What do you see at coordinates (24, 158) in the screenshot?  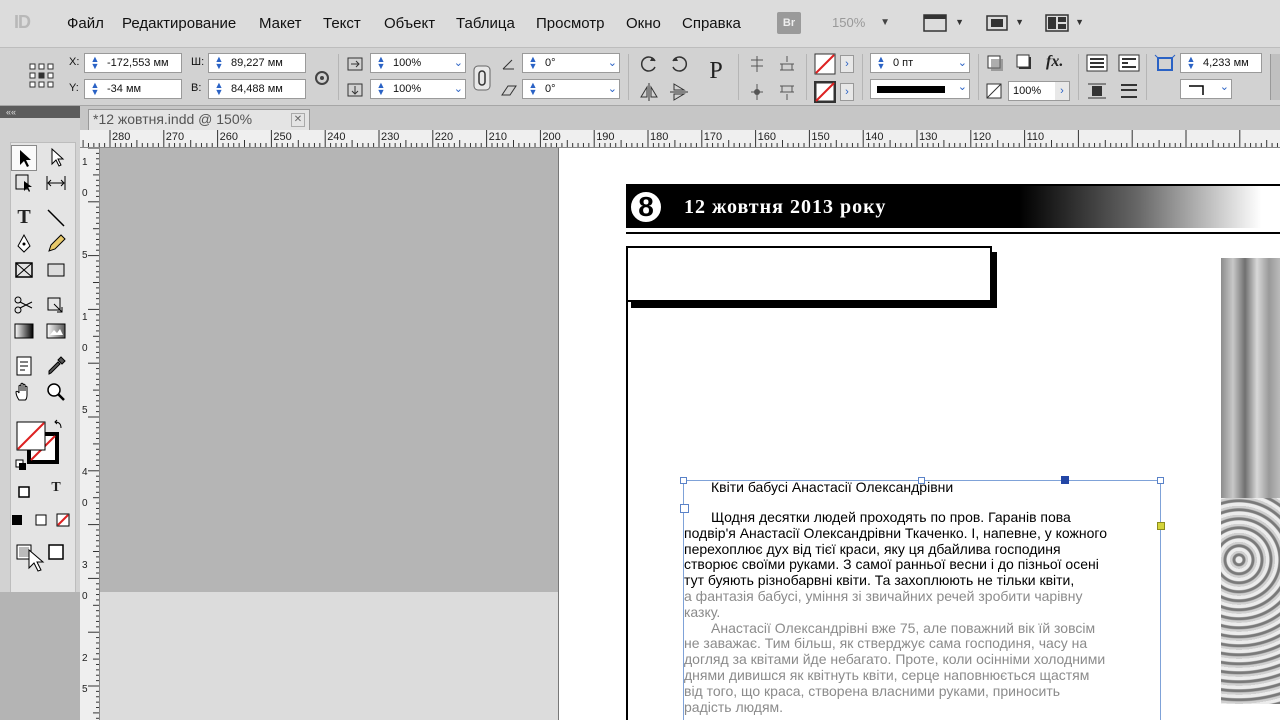 I see `selection-tool-icon` at bounding box center [24, 158].